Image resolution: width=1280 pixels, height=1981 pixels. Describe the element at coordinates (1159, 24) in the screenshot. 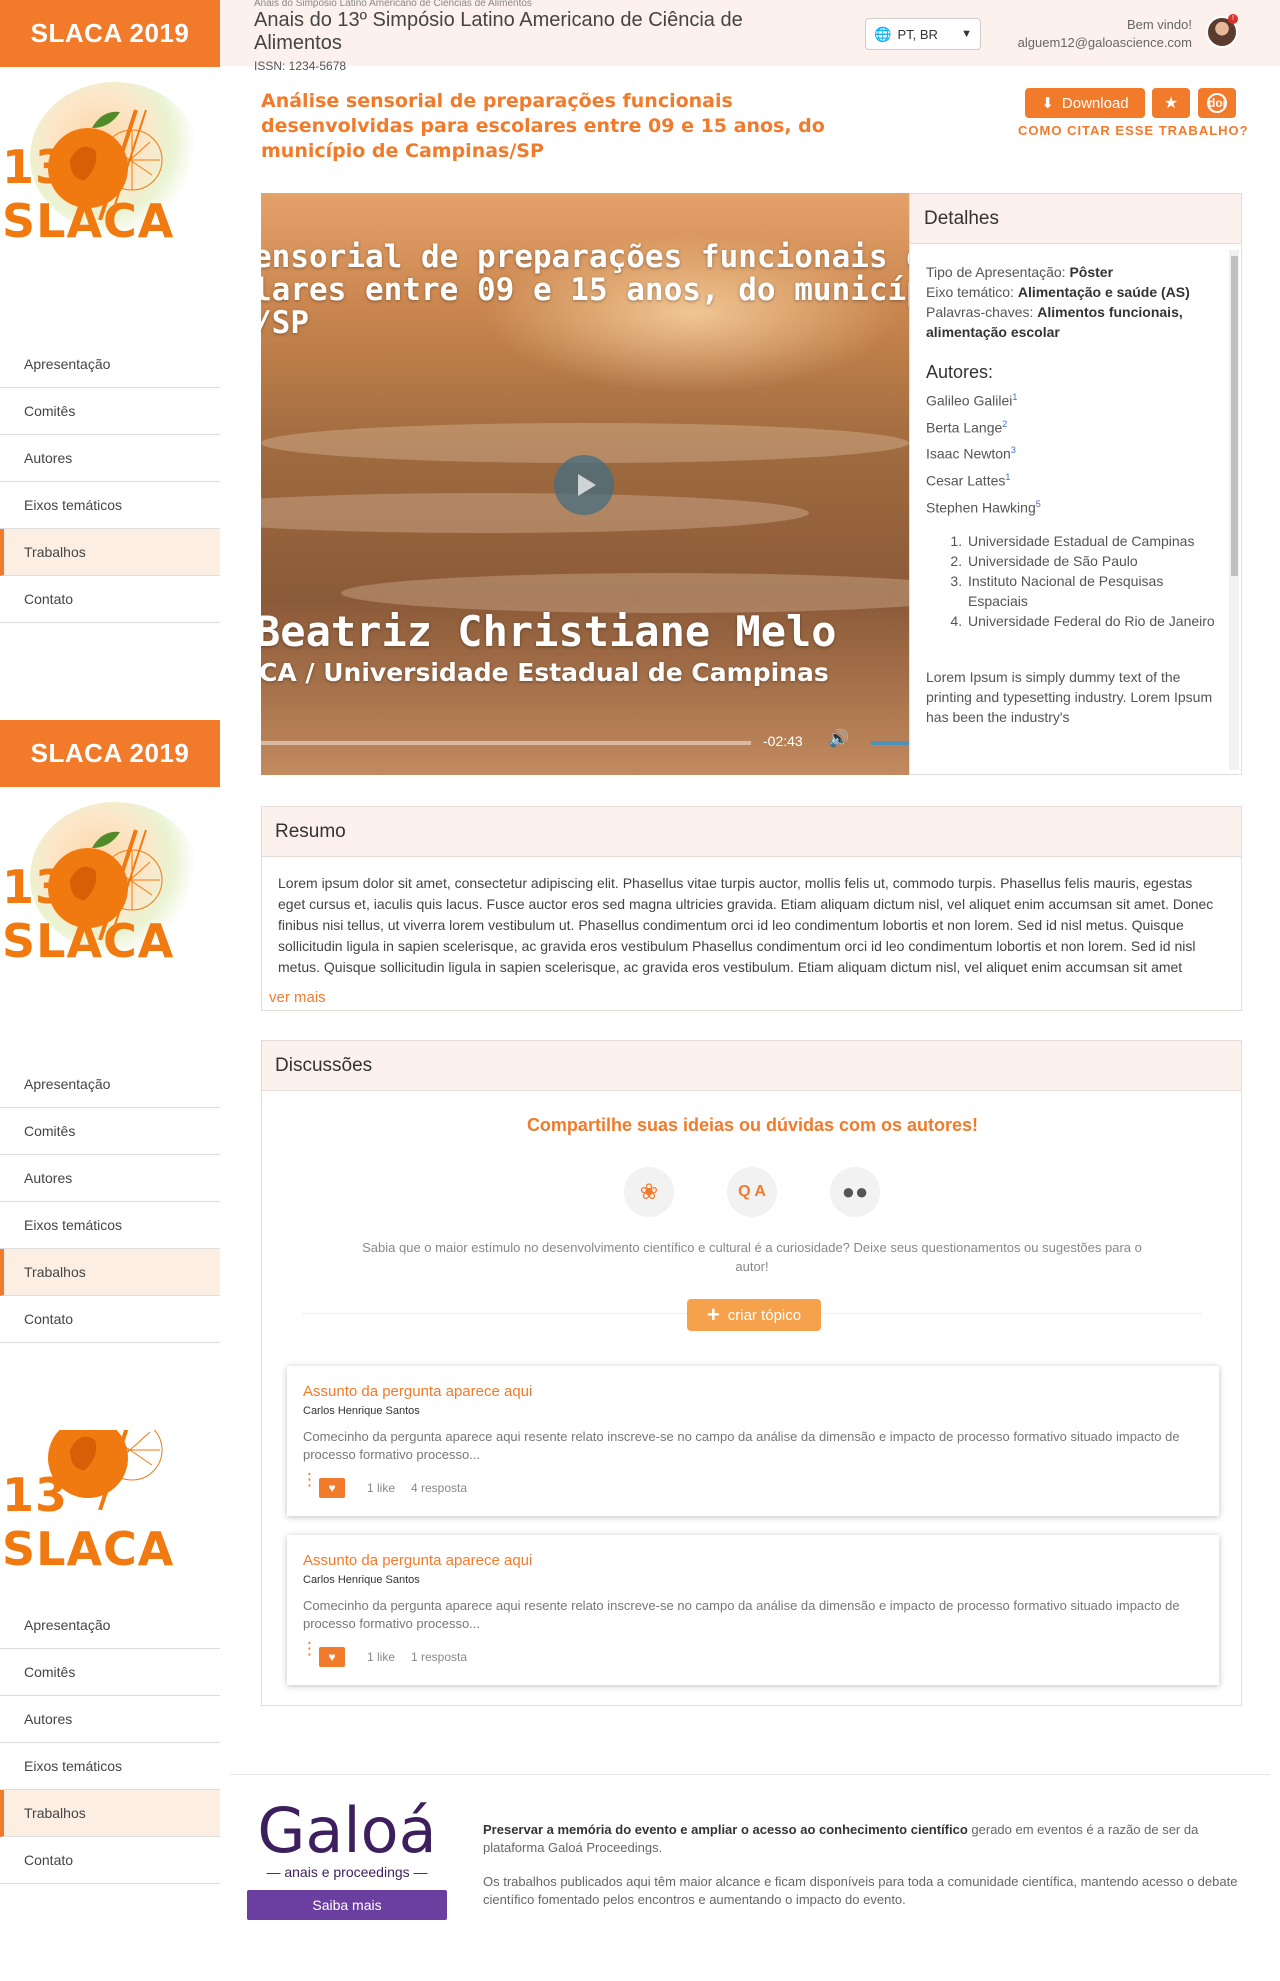

I see `welcome-text: Bem vindo!` at that location.